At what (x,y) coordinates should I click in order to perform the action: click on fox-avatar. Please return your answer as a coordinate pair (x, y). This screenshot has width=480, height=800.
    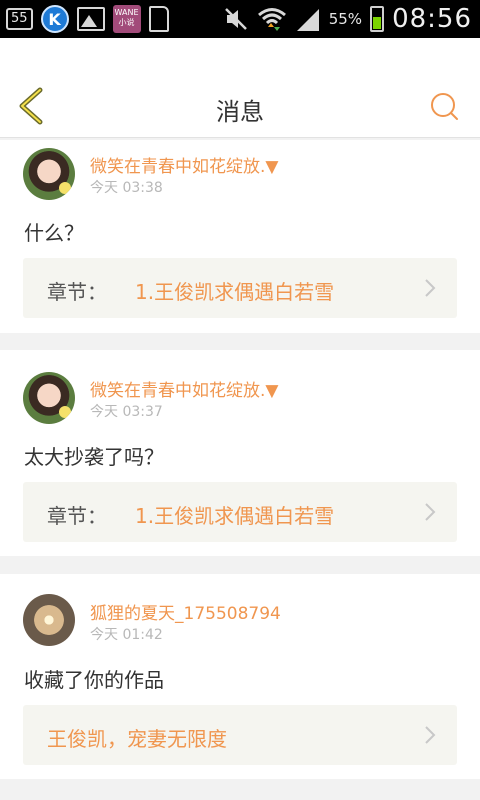
    Looking at the image, I should click on (49, 620).